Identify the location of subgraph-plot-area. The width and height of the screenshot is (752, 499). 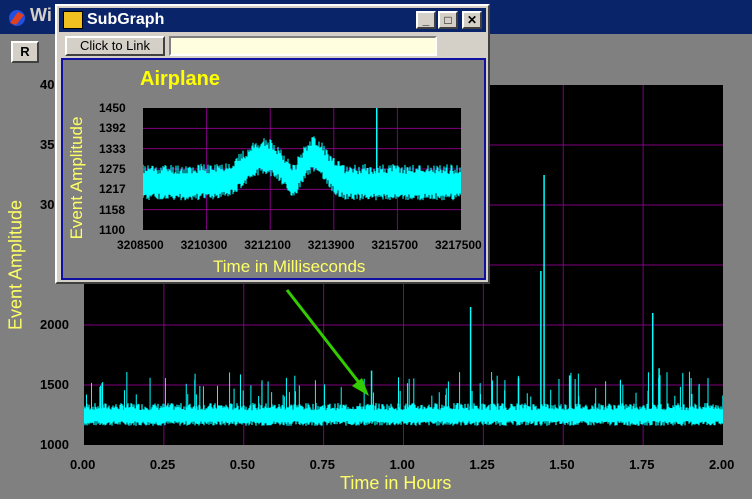
(302, 169).